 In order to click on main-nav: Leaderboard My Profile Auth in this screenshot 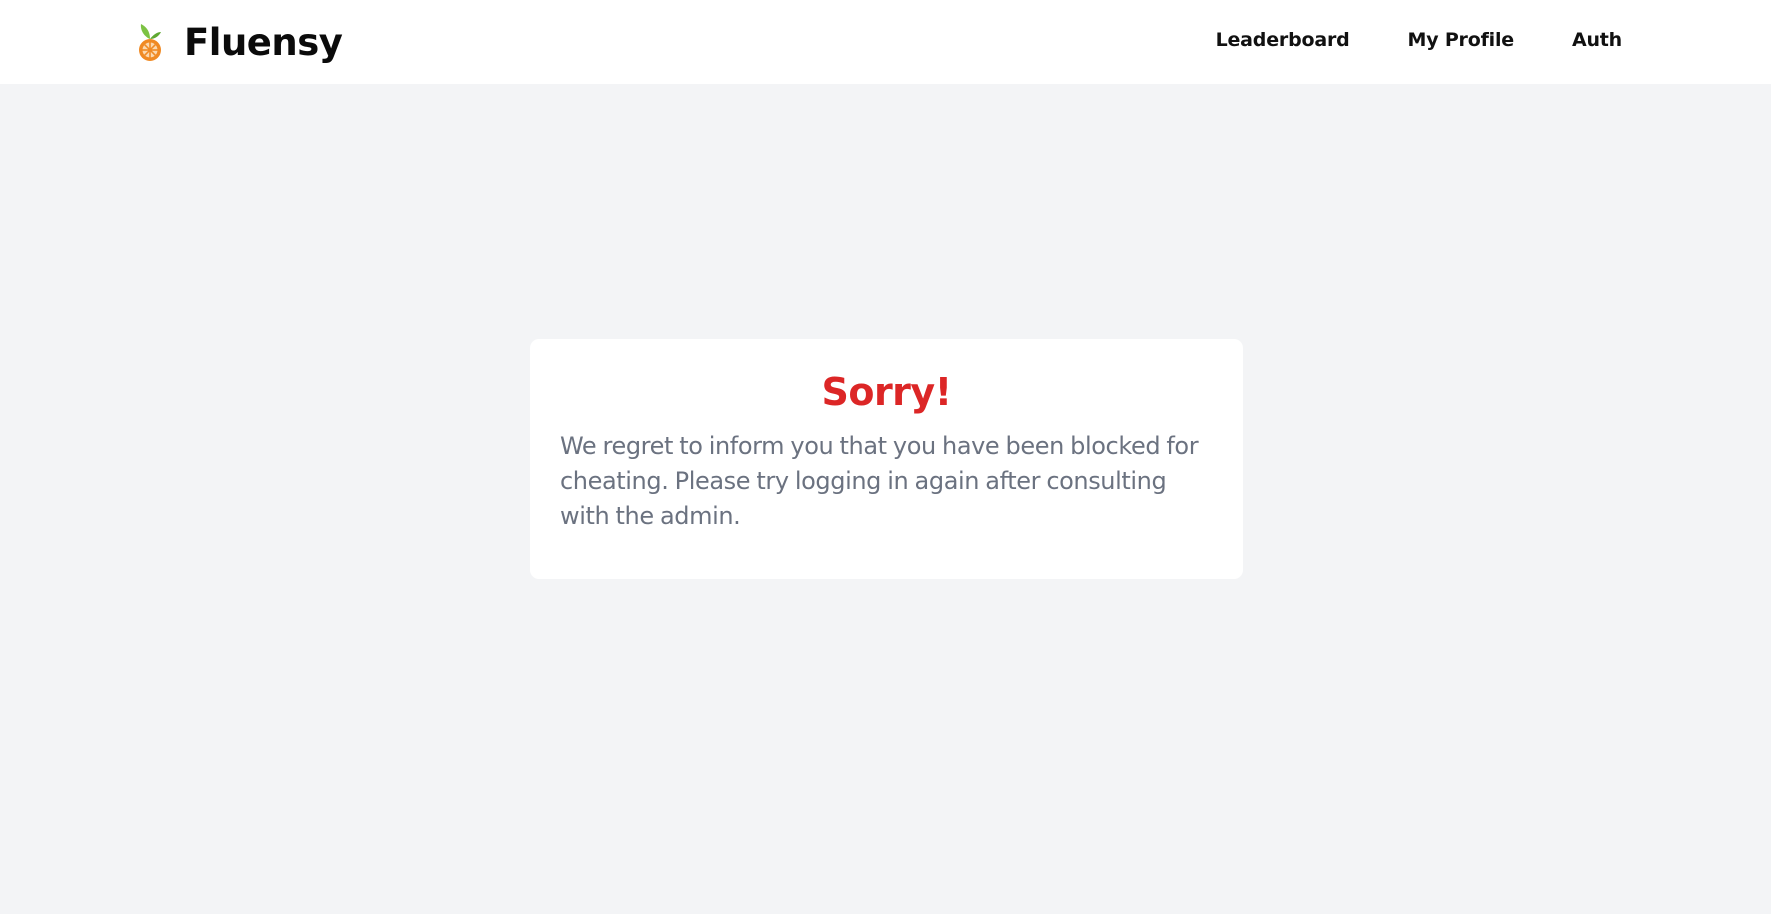, I will do `click(1419, 40)`.